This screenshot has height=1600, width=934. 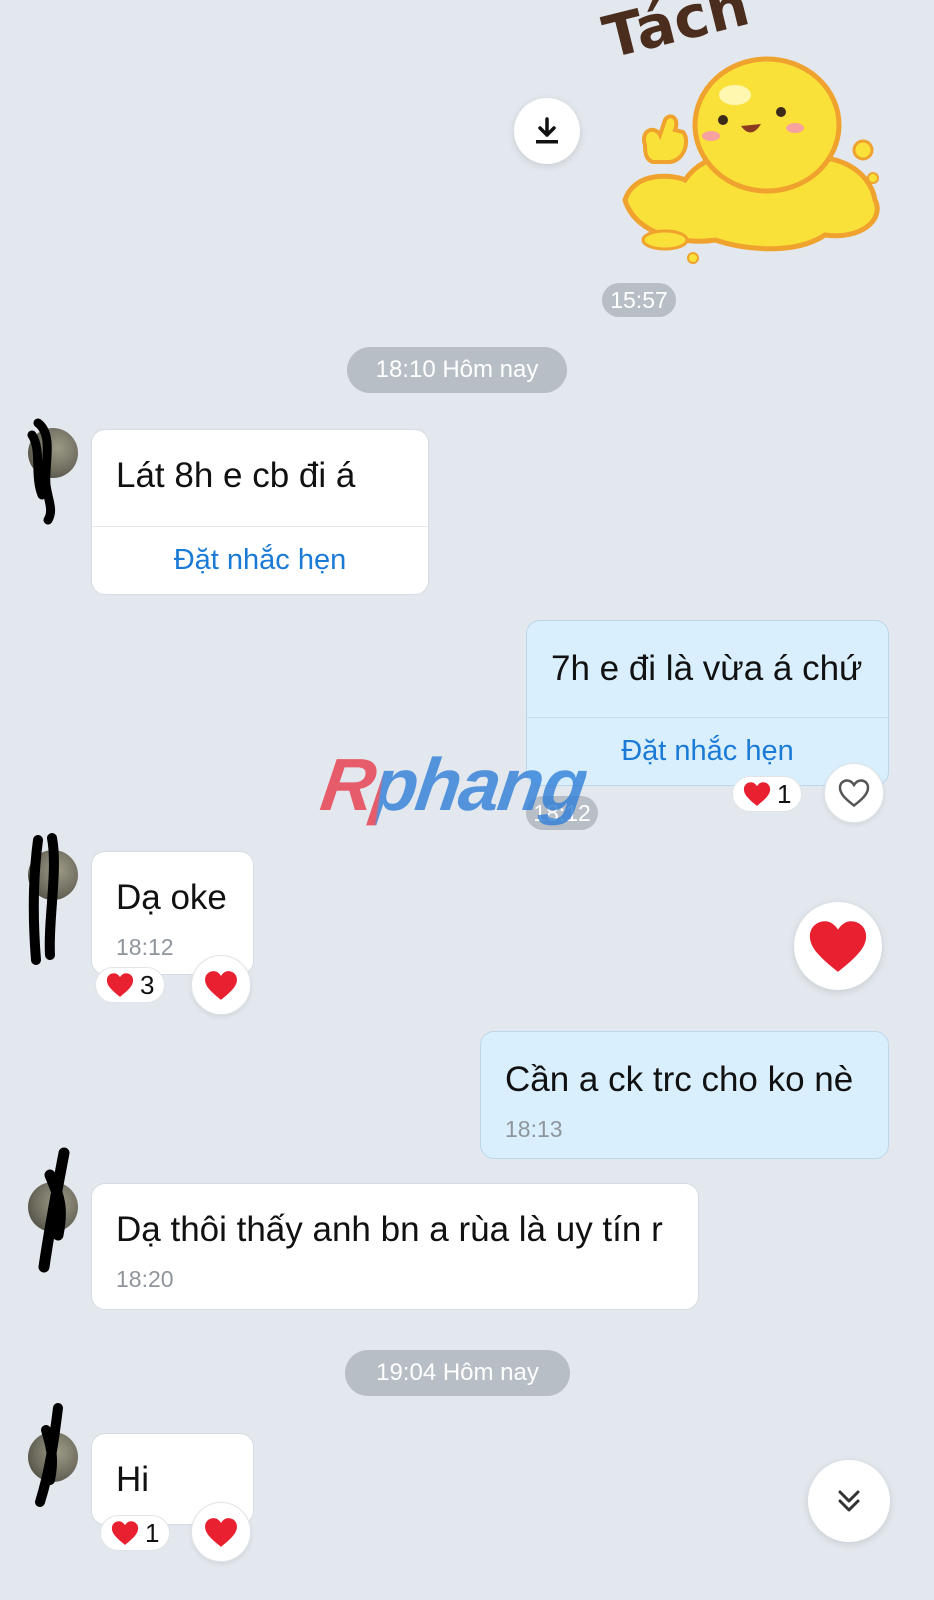 What do you see at coordinates (679, 1079) in the screenshot?
I see `message-text: Cần a ck trc cho ko nè` at bounding box center [679, 1079].